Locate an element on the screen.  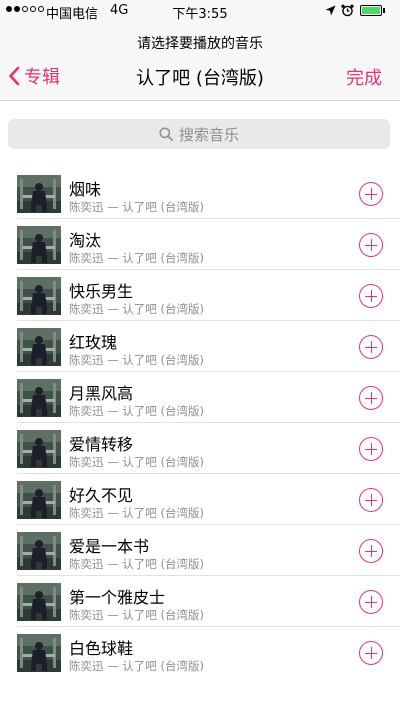
back-button-label: 专辑 is located at coordinates (42, 77).